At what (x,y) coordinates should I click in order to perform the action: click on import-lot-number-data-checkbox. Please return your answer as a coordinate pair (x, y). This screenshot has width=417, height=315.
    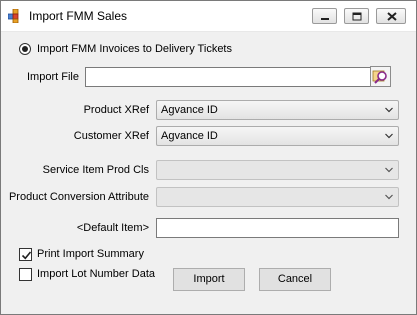
    Looking at the image, I should click on (25, 274).